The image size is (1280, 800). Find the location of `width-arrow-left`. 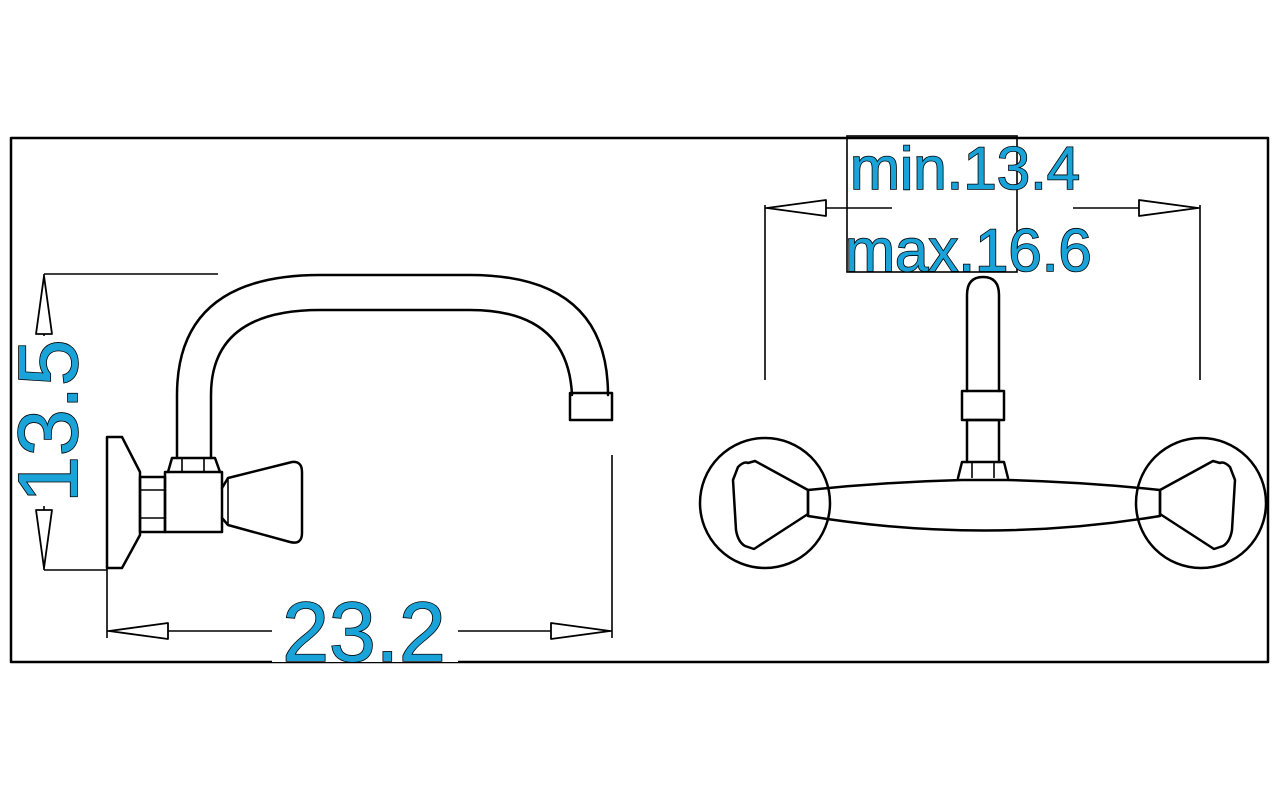

width-arrow-left is located at coordinates (138, 631).